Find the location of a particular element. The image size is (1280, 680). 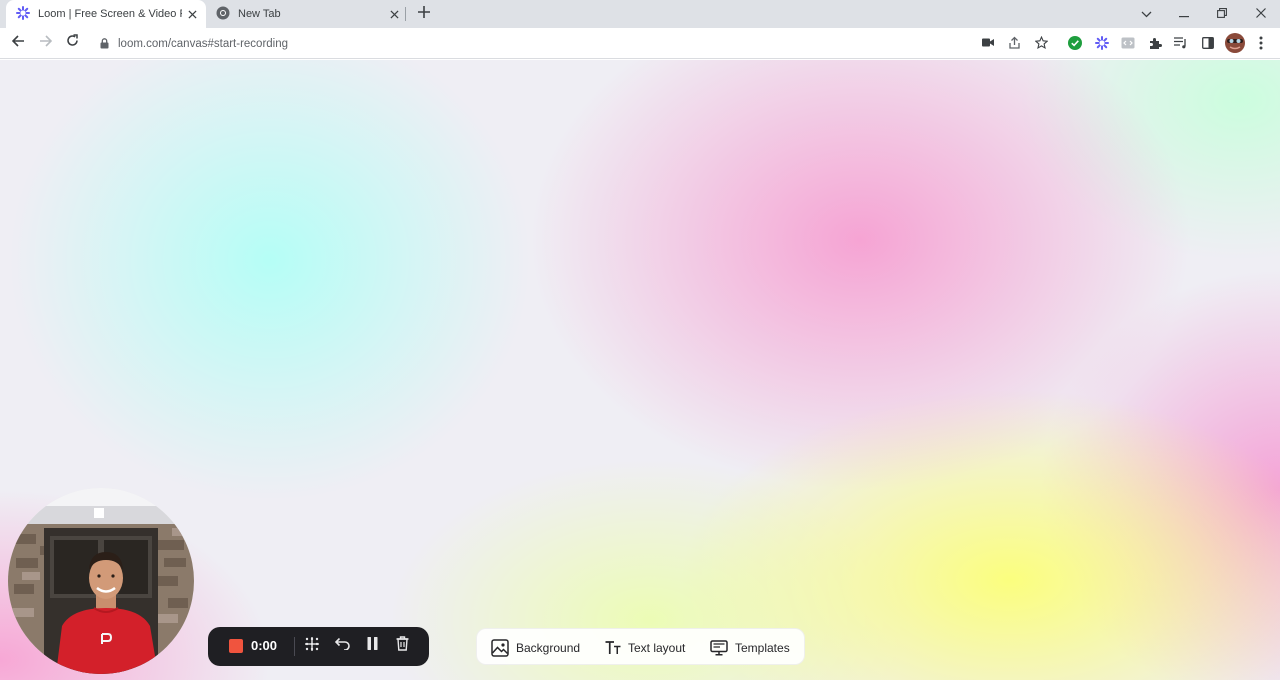

url-text: loom.com/canvas#start-recording is located at coordinates (203, 43).